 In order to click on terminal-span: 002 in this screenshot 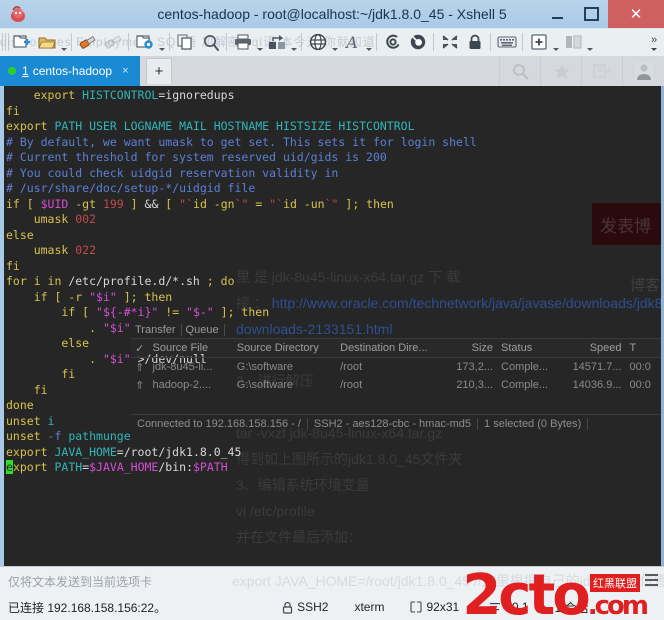, I will do `click(86, 219)`.